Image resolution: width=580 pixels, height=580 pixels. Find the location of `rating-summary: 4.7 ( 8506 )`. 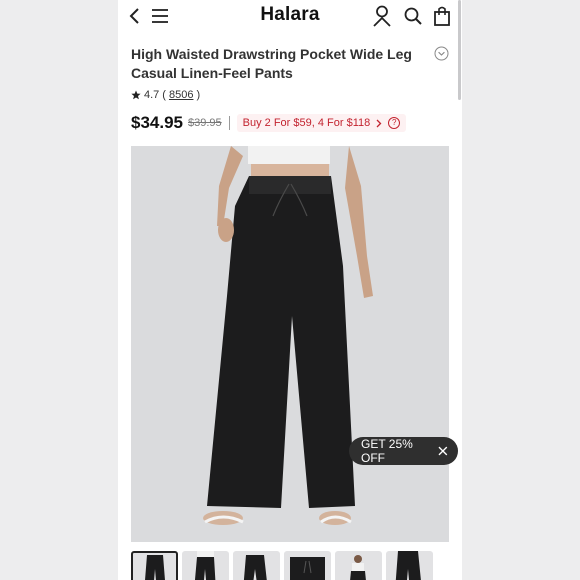

rating-summary: 4.7 ( 8506 ) is located at coordinates (165, 95).